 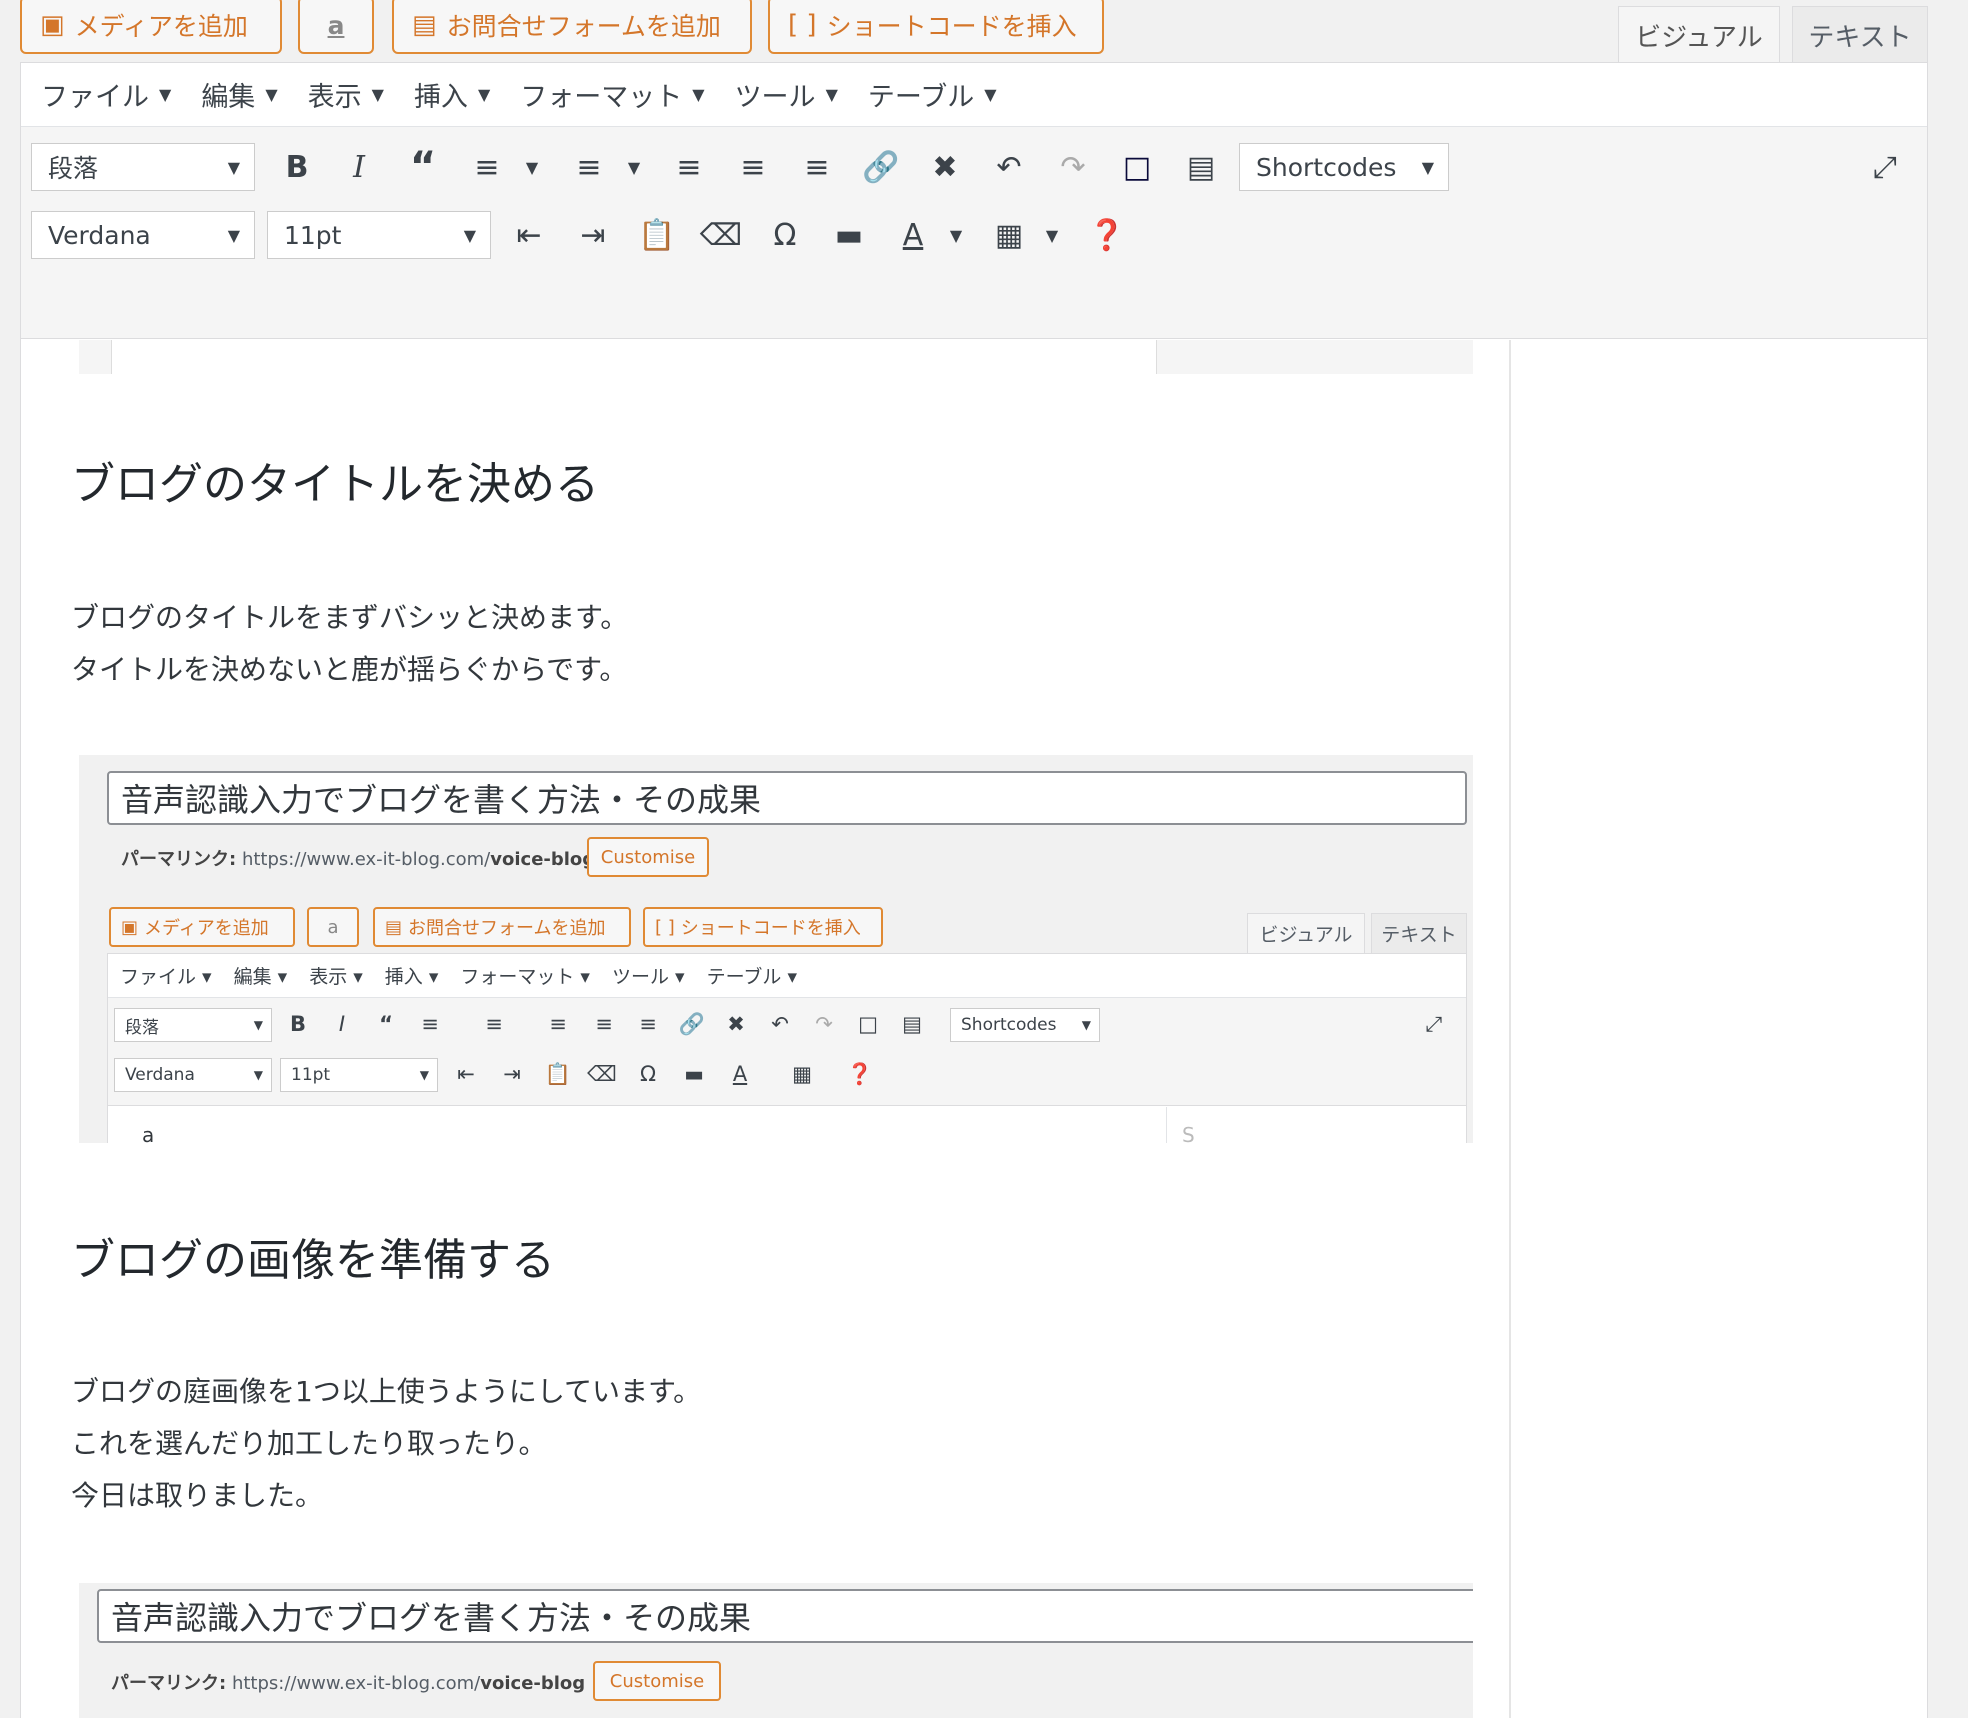 I want to click on shortcodes-select: Shortcodes ▼, so click(x=1344, y=167).